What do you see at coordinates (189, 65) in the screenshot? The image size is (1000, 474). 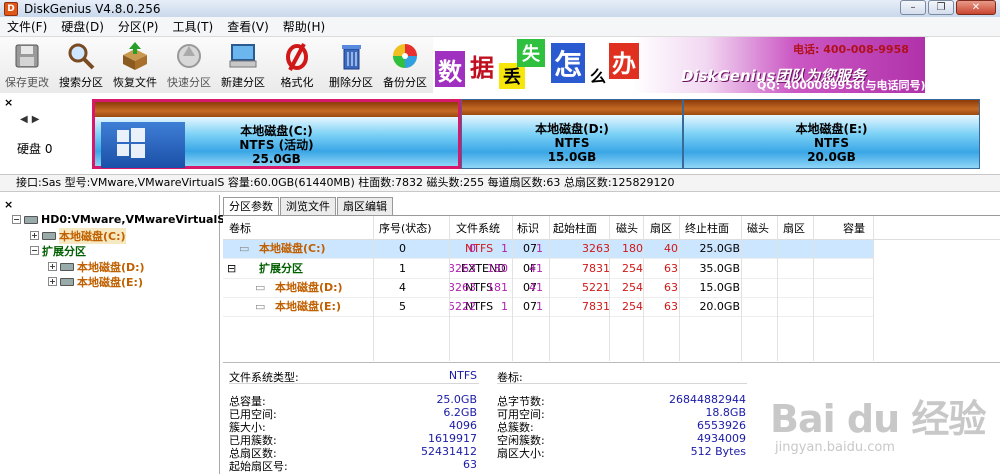 I see `quick-partition-button: 快速分区` at bounding box center [189, 65].